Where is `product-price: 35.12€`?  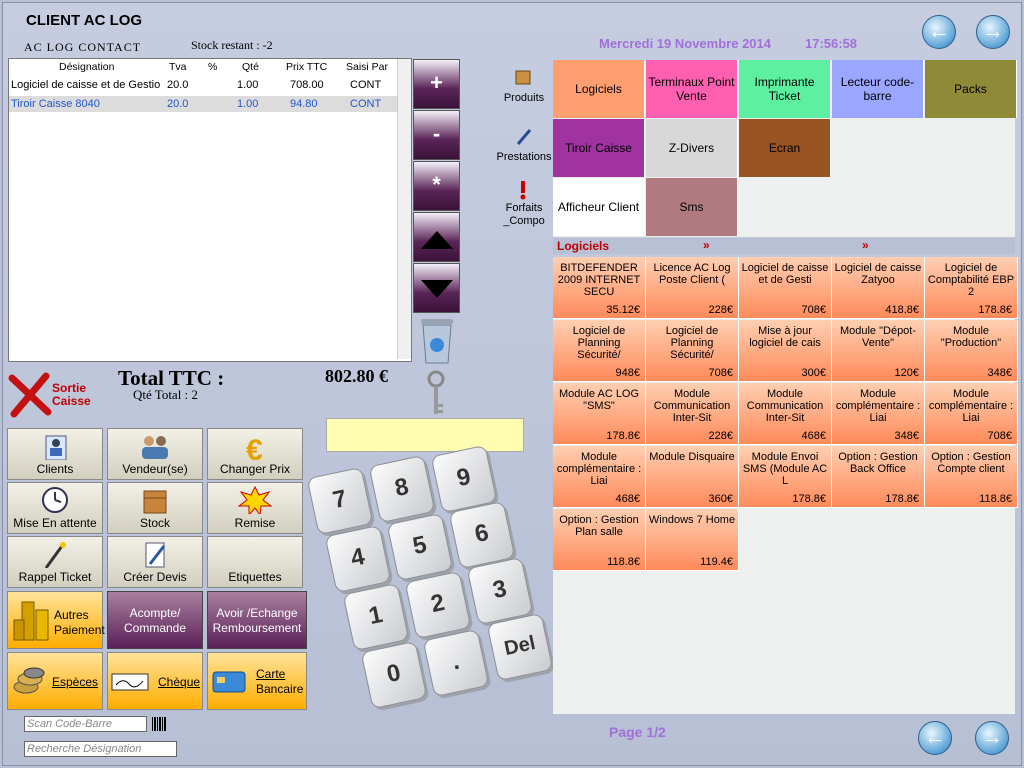
product-price: 35.12€ is located at coordinates (623, 310).